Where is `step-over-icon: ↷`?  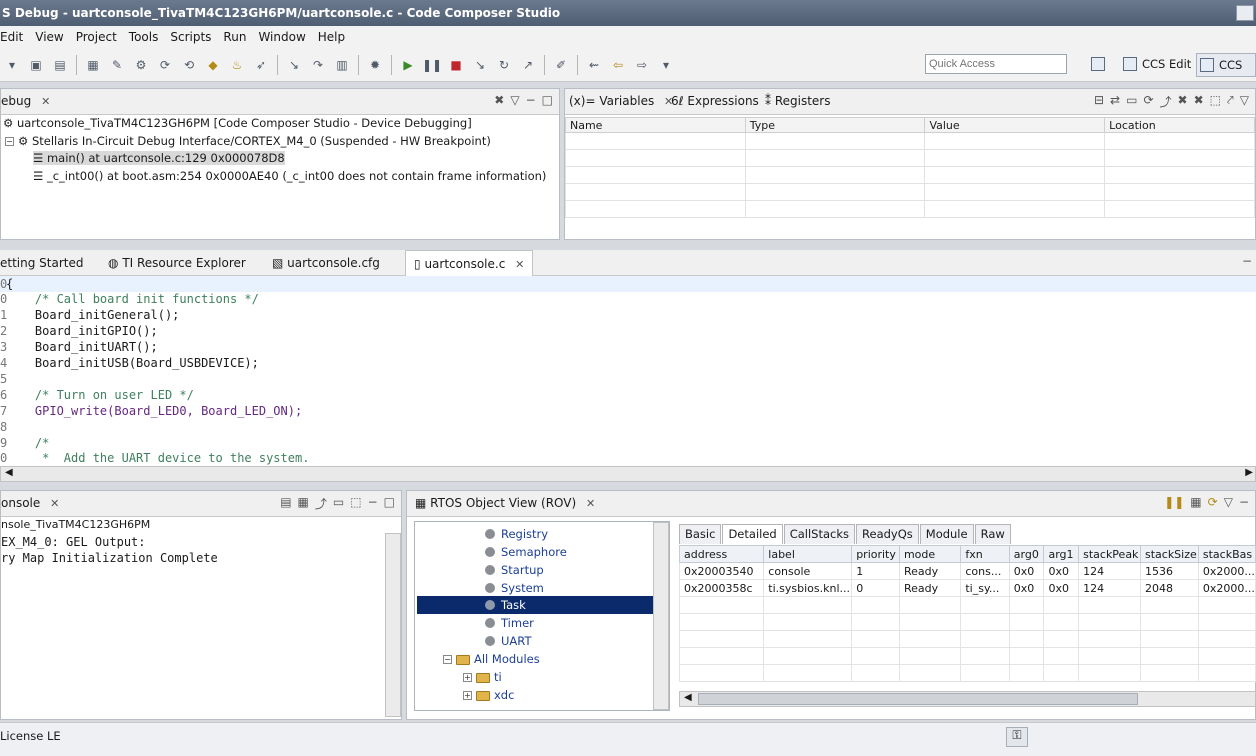
step-over-icon: ↷ is located at coordinates (318, 65).